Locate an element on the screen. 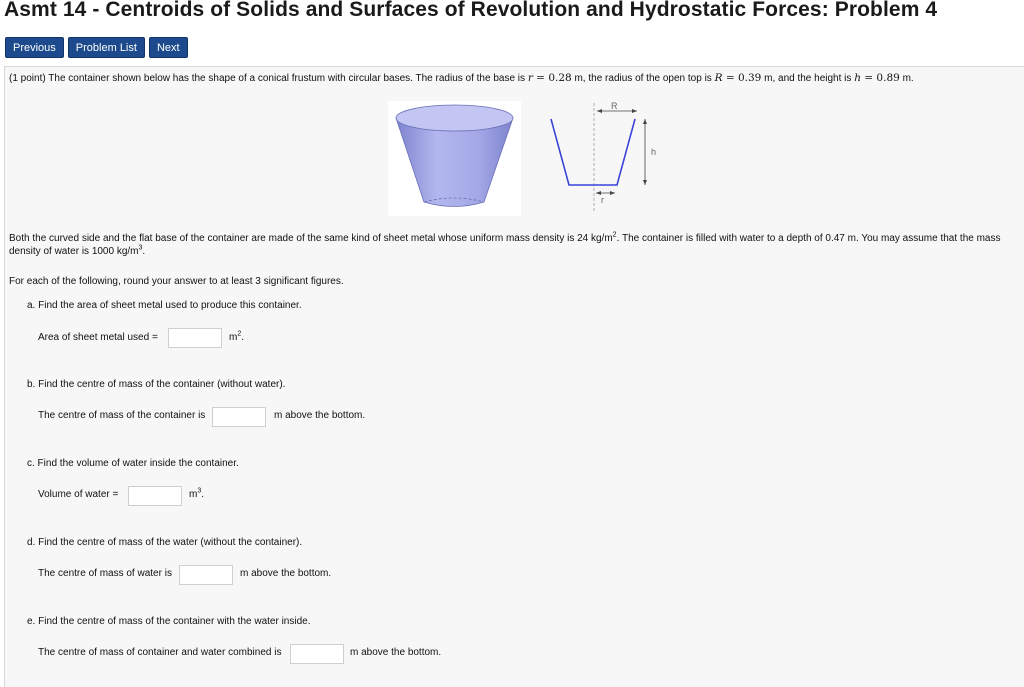  frustum-3d-image is located at coordinates (454, 158).